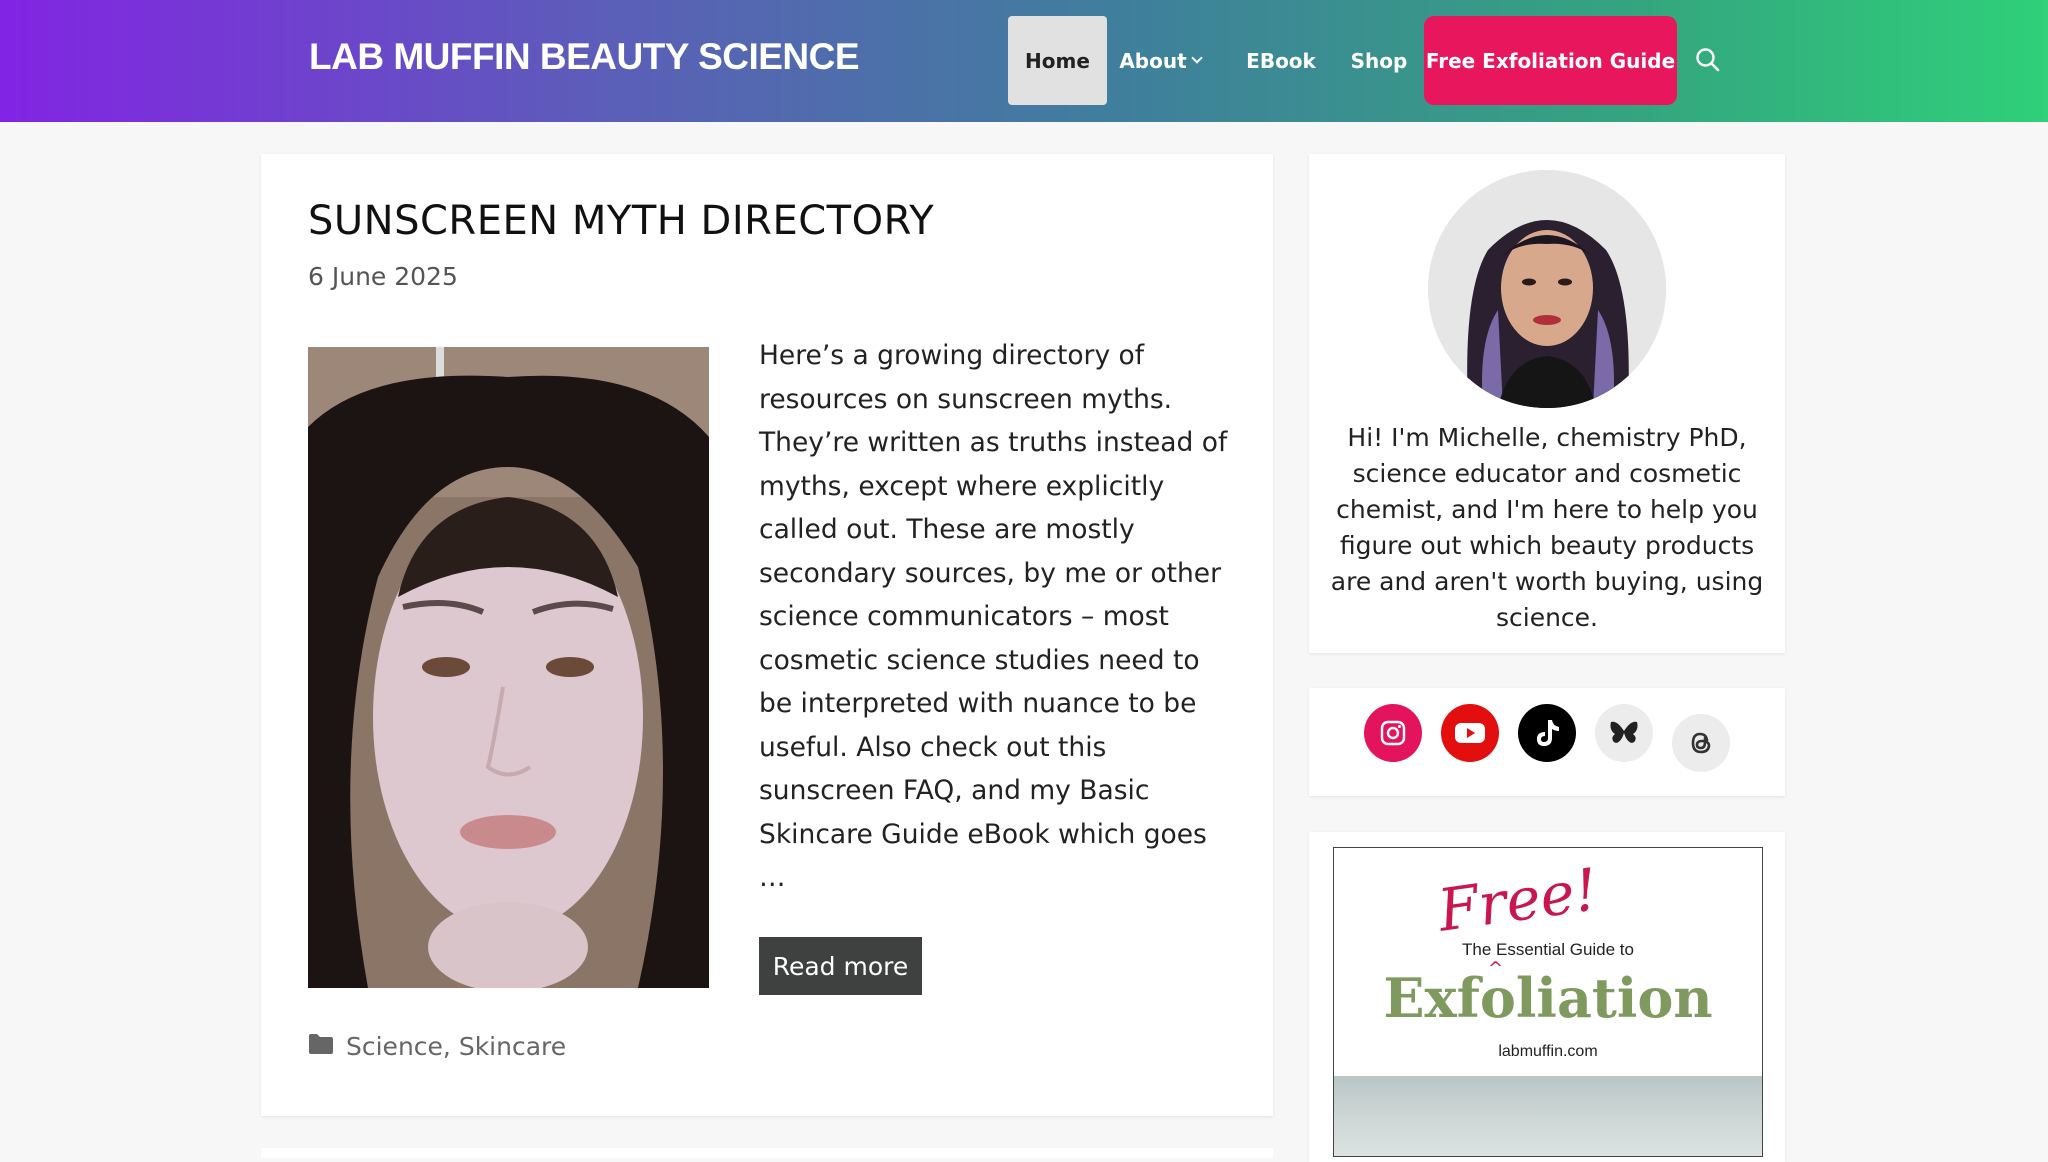  I want to click on promo-photo, so click(1548, 1116).